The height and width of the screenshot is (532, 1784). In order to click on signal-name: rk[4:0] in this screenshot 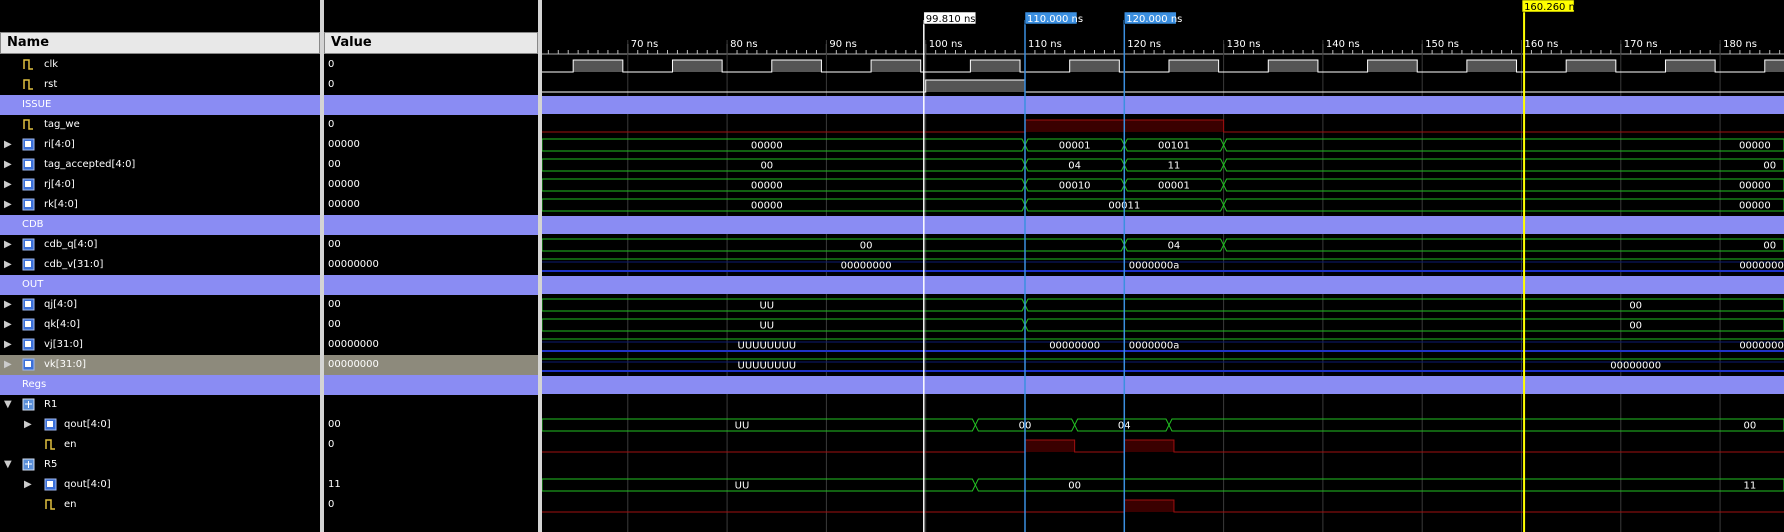, I will do `click(61, 204)`.